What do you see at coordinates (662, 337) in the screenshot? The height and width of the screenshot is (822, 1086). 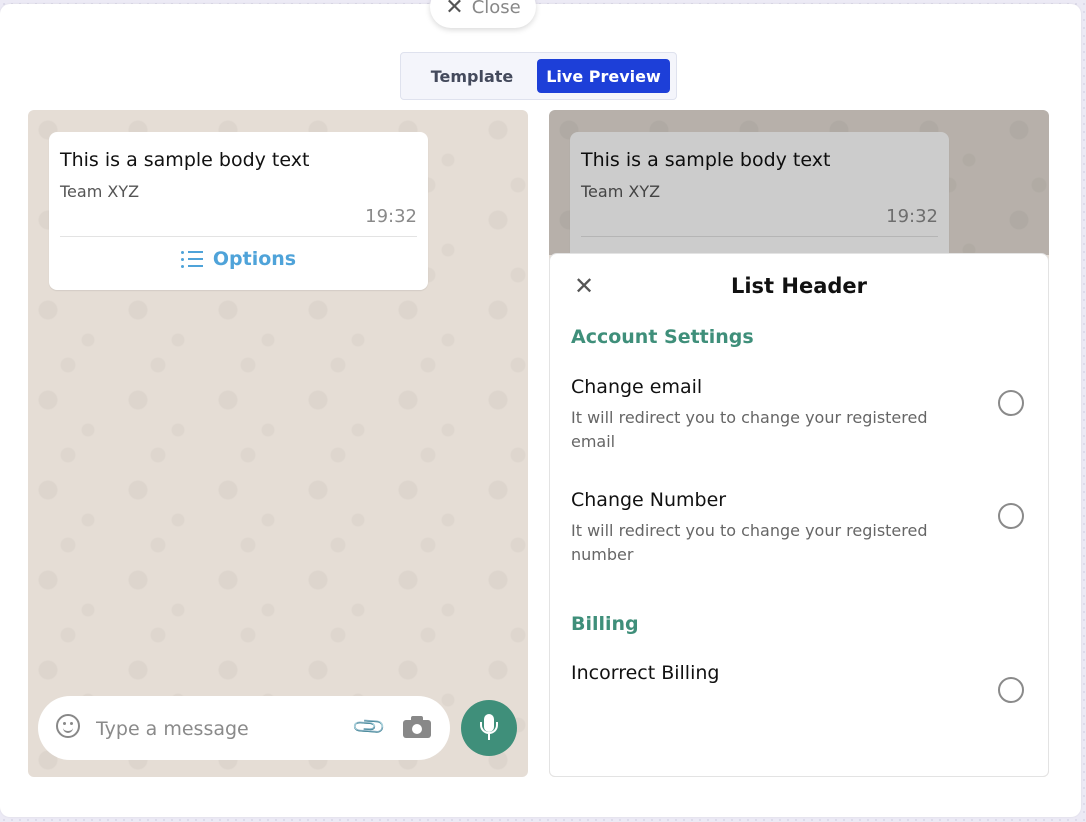 I see `section-title: Account Settings` at bounding box center [662, 337].